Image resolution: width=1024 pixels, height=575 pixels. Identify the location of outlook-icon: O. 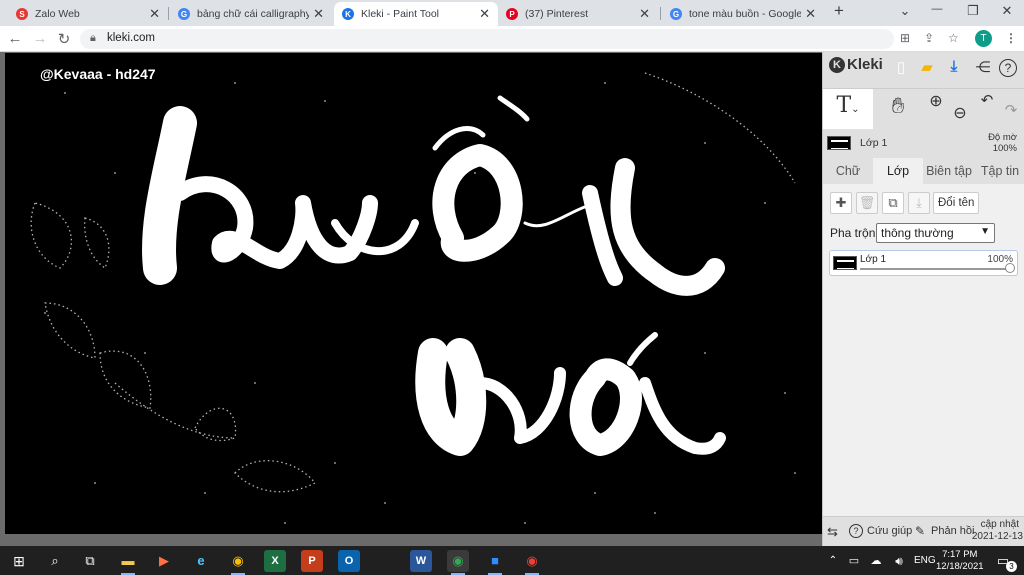
(349, 561).